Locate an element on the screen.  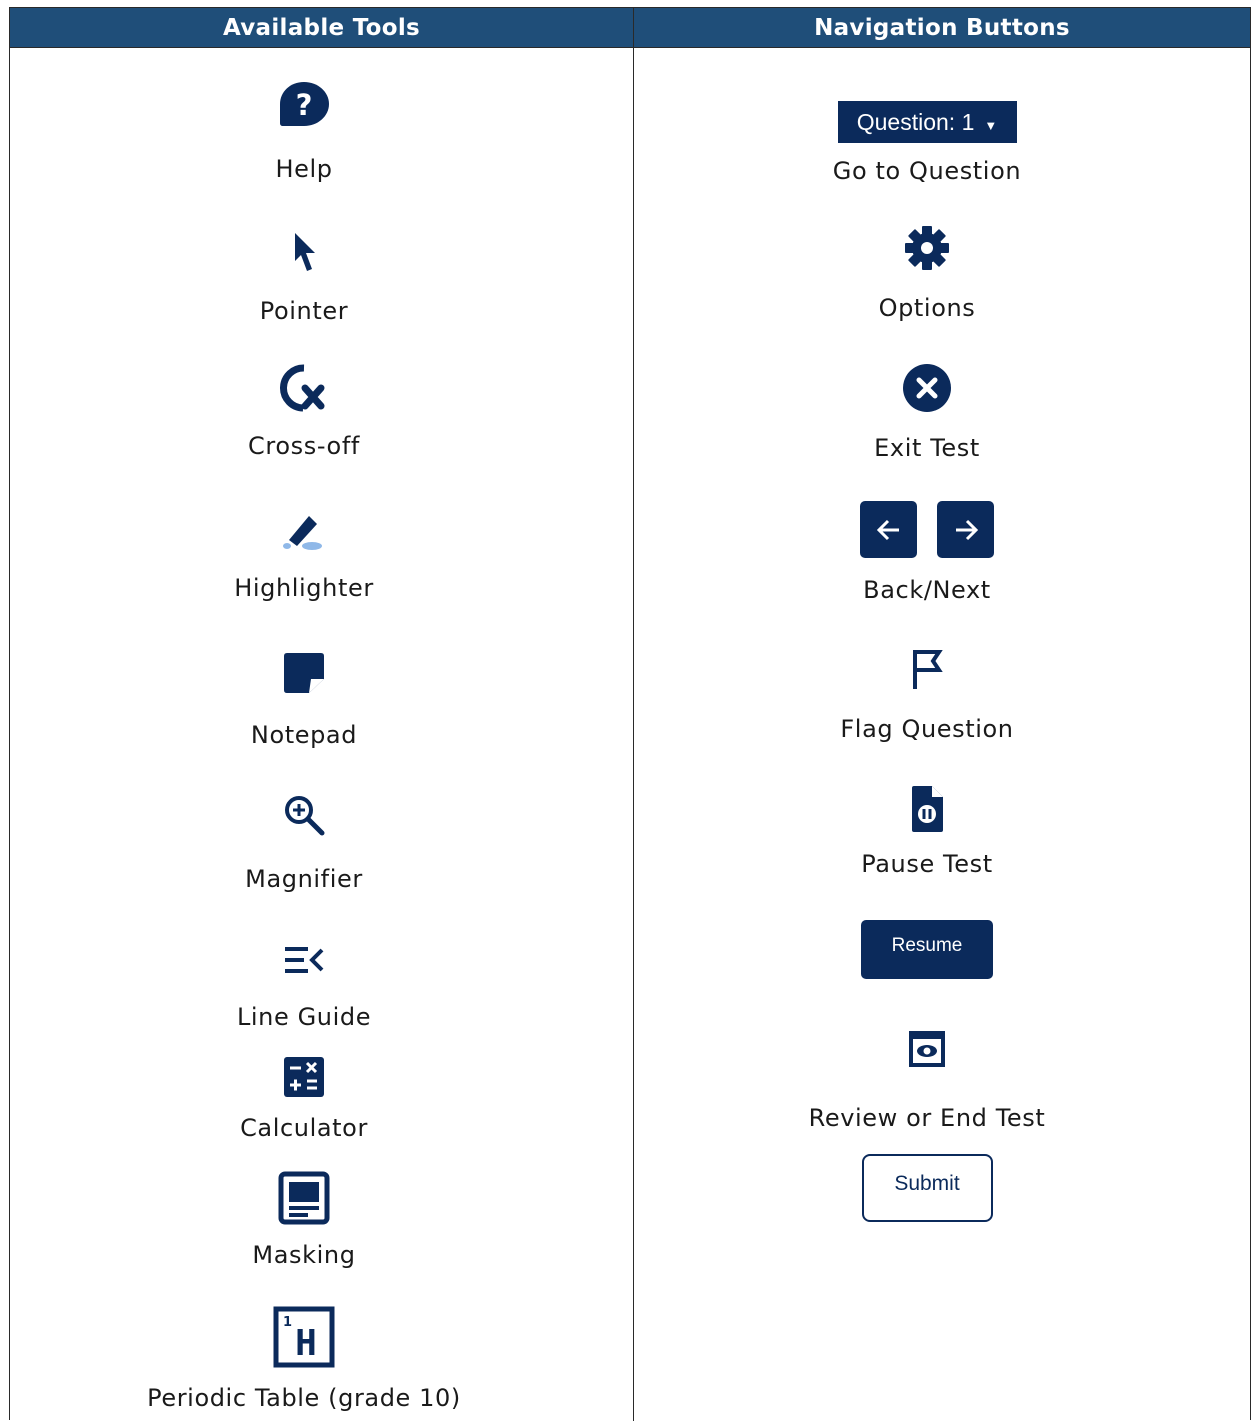
tool-label: Calculator is located at coordinates (304, 1128).